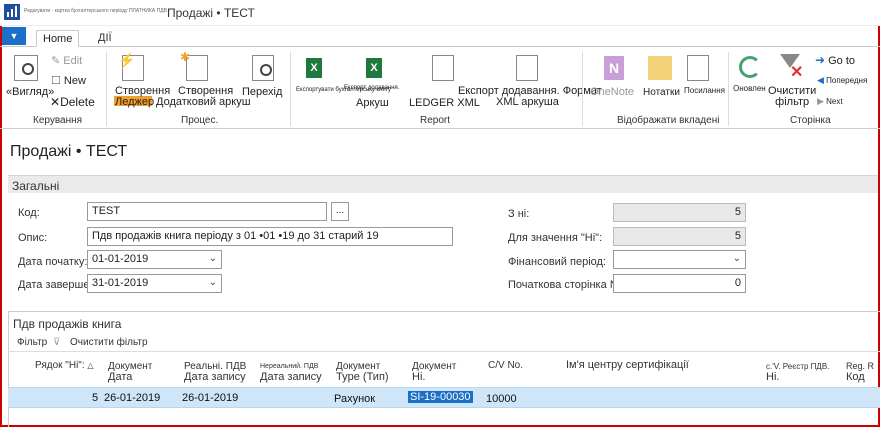 The image size is (880, 427). What do you see at coordinates (555, 238) in the screenshot?
I see `to-no-label: Для значення "Ні":` at bounding box center [555, 238].